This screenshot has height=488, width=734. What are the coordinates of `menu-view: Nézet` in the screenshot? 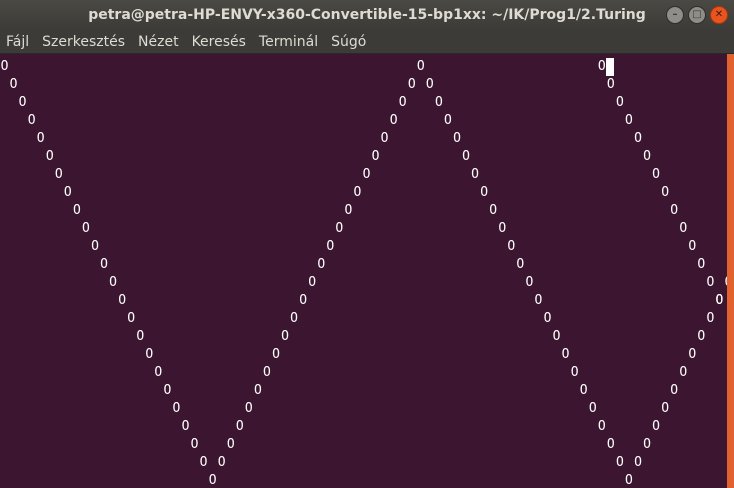 It's located at (158, 42).